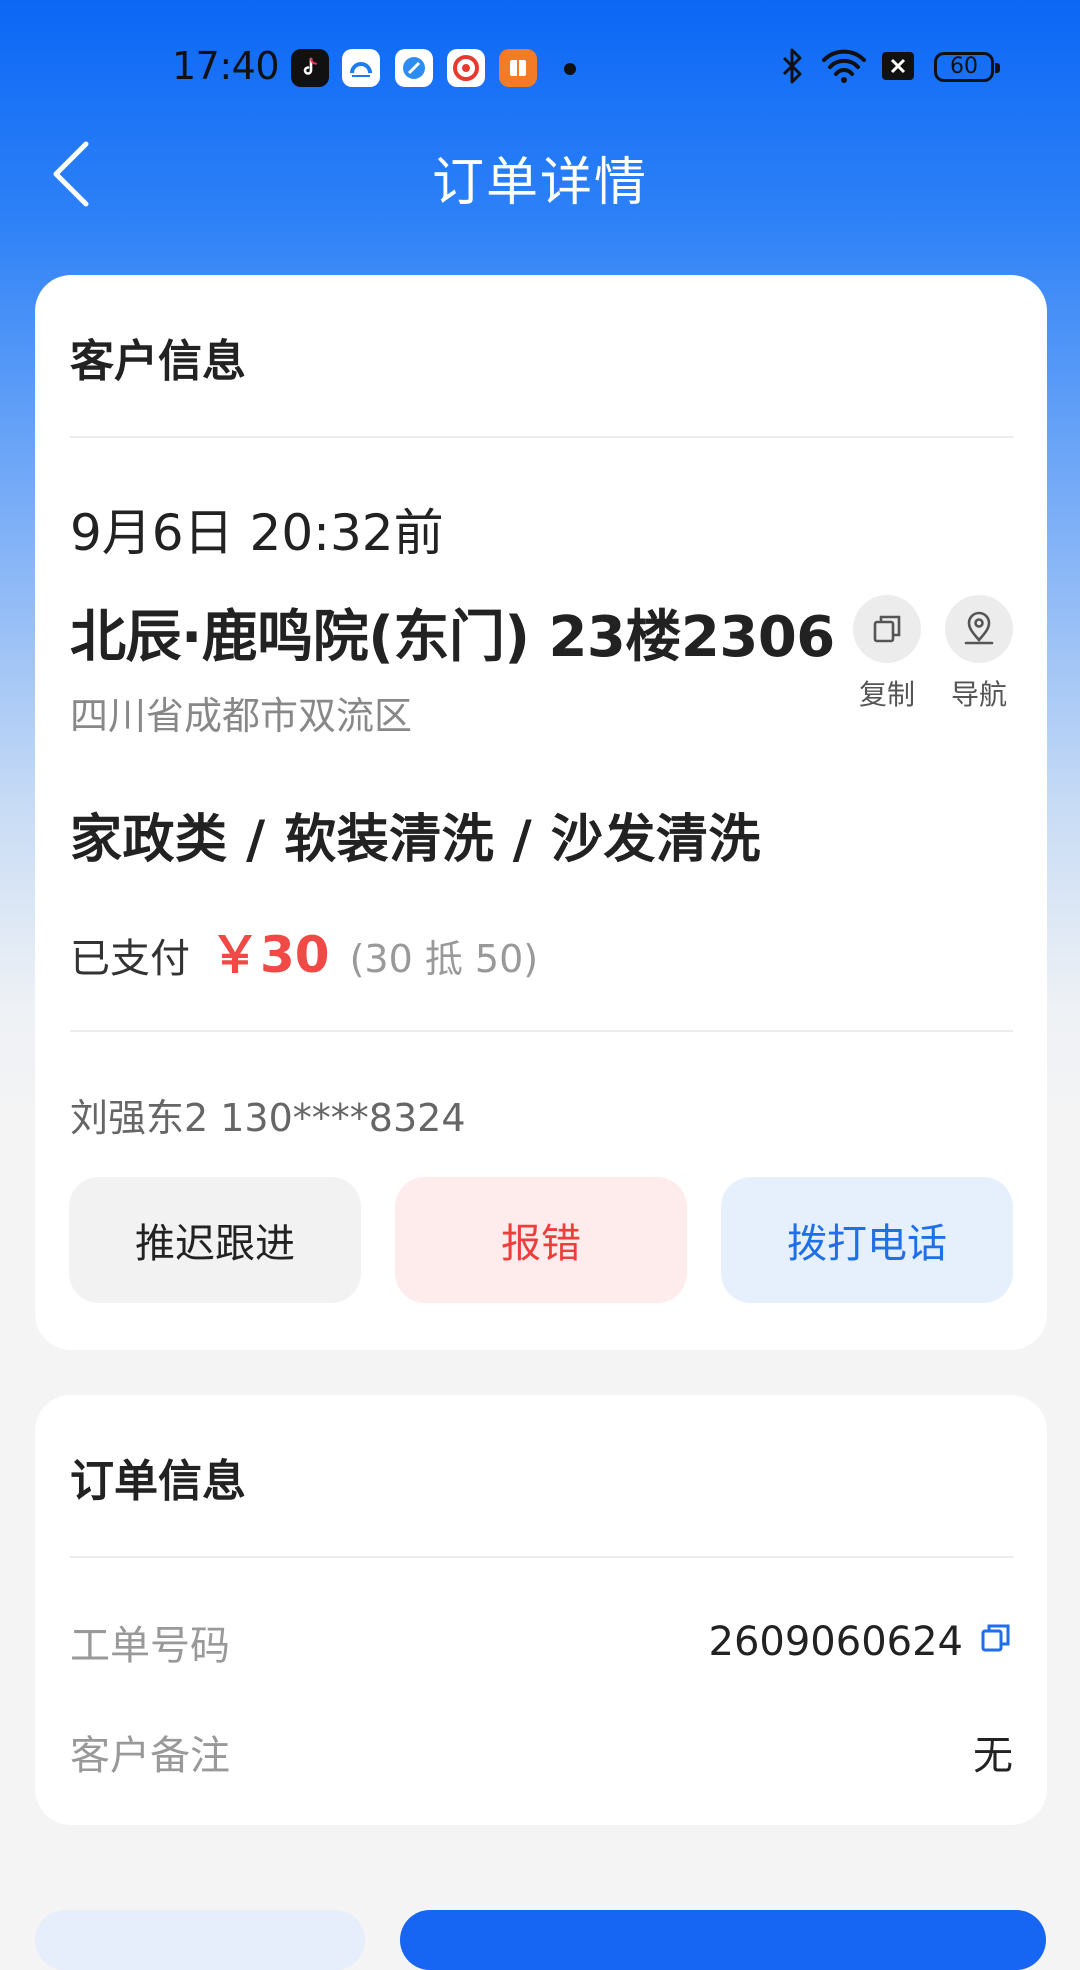 Image resolution: width=1080 pixels, height=1970 pixels. Describe the element at coordinates (978, 694) in the screenshot. I see `navigate-label: 导航` at that location.